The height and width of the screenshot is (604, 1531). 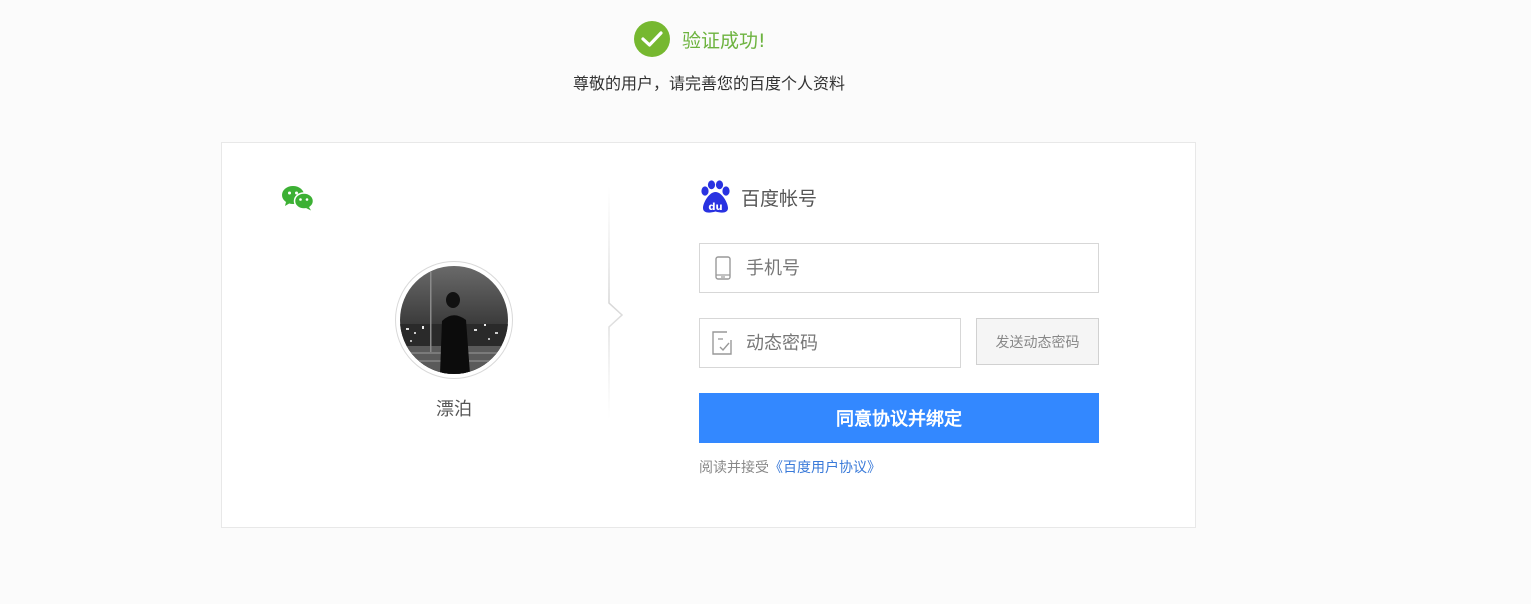 What do you see at coordinates (715, 197) in the screenshot?
I see `baidu-paw-icon: du` at bounding box center [715, 197].